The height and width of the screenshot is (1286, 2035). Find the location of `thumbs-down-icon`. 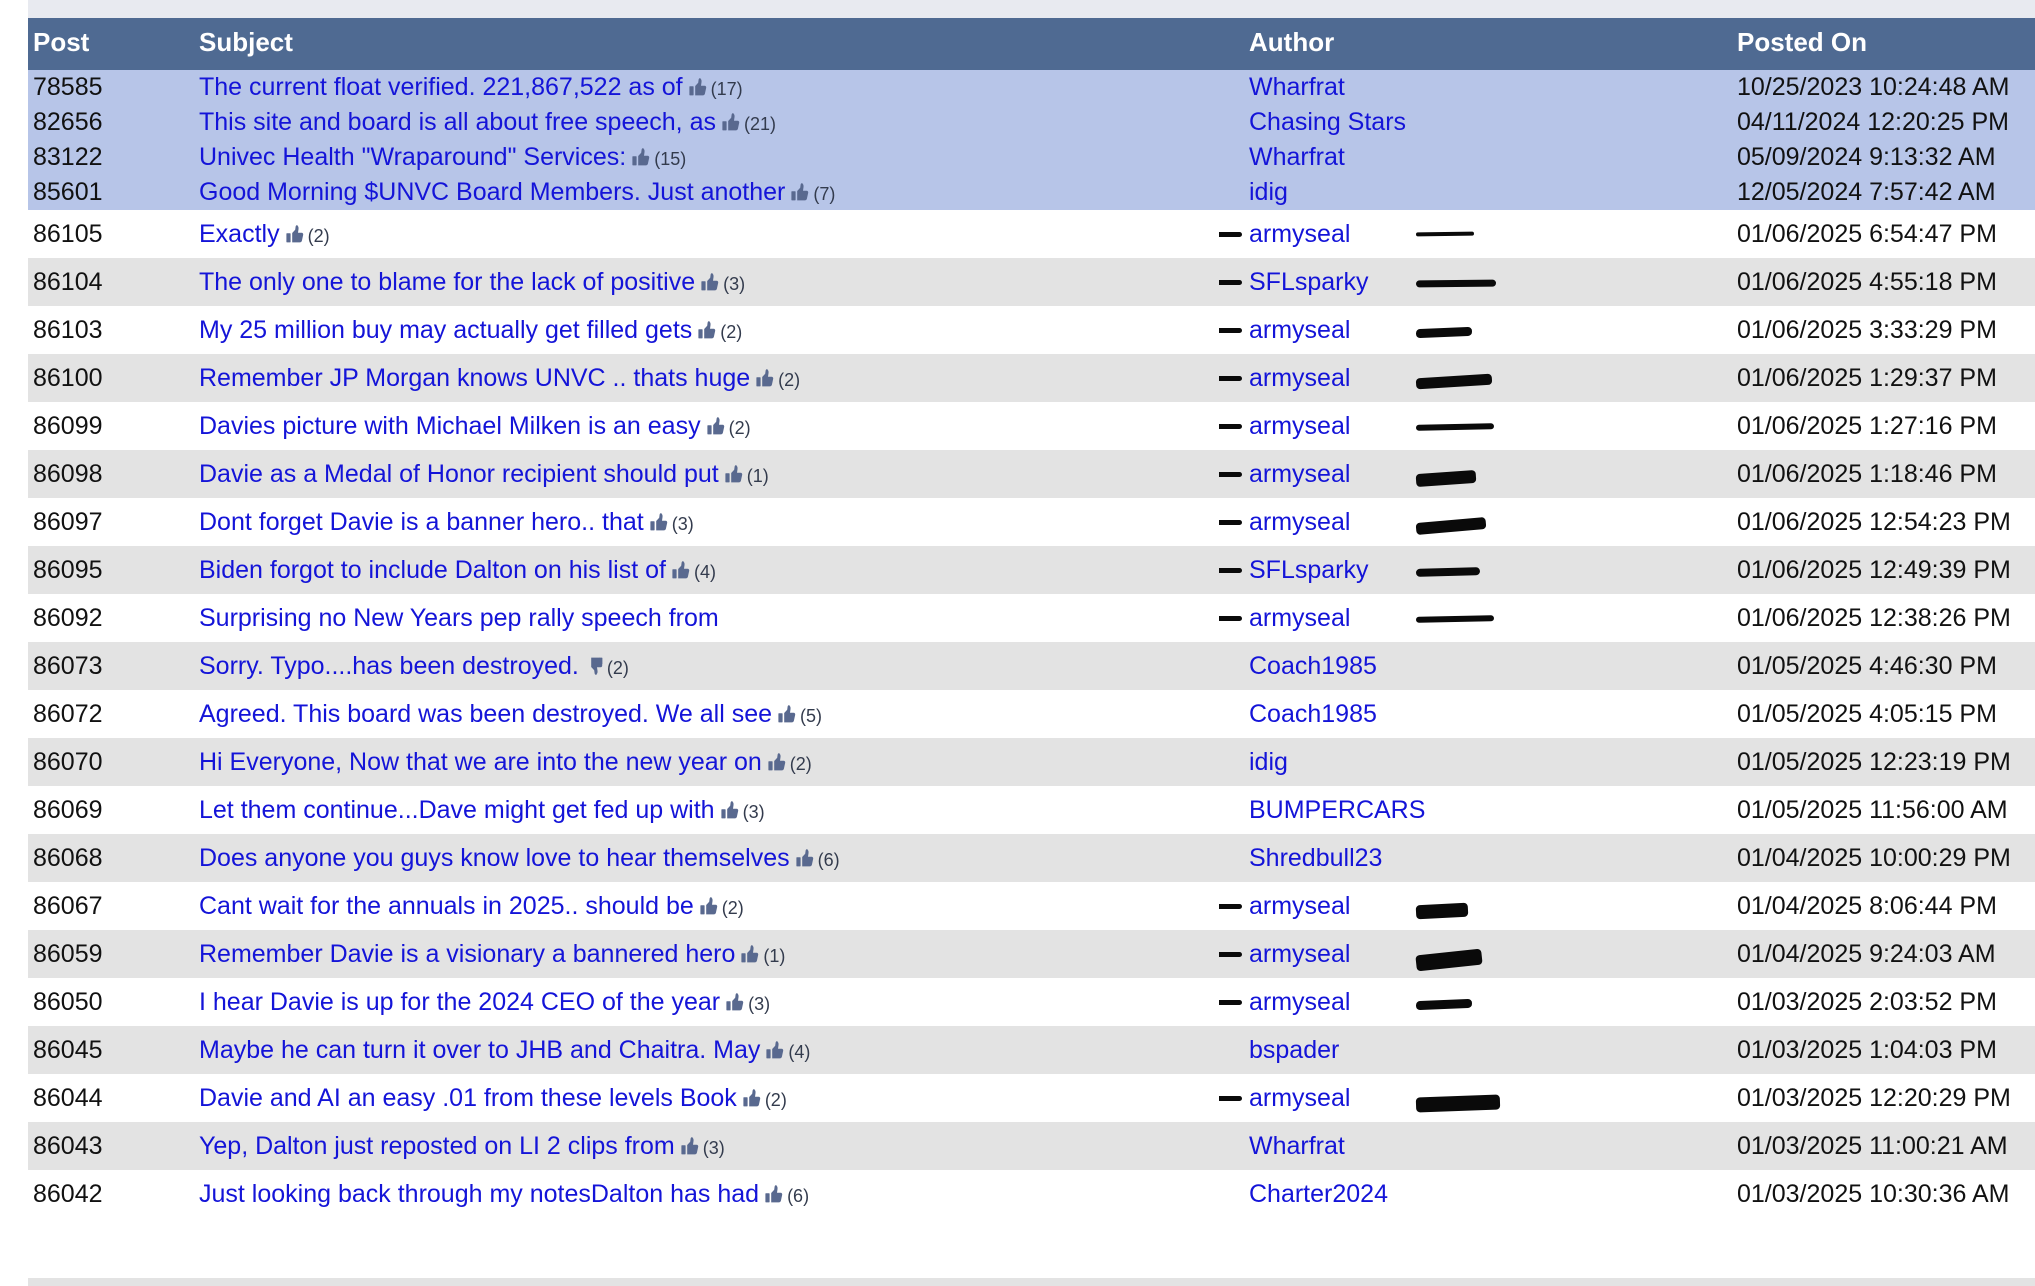

thumbs-down-icon is located at coordinates (594, 666).